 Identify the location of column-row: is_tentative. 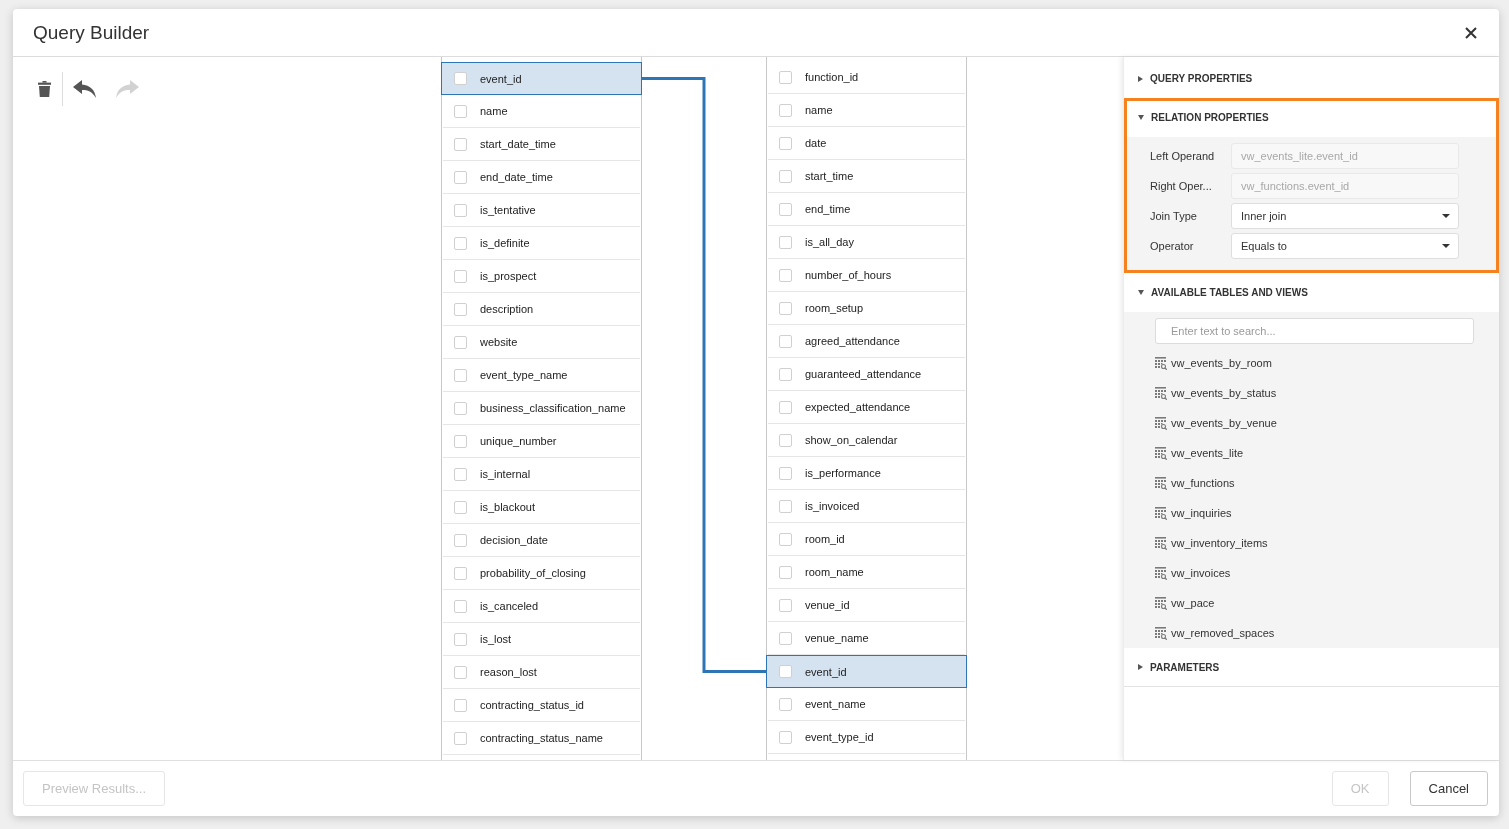
(541, 210).